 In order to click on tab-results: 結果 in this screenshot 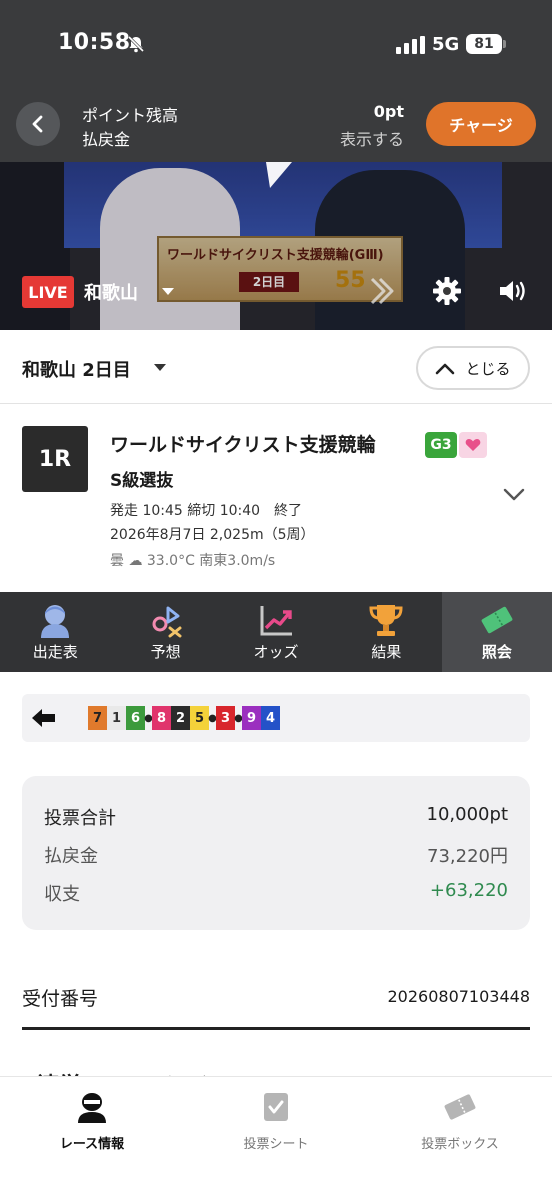, I will do `click(386, 632)`.